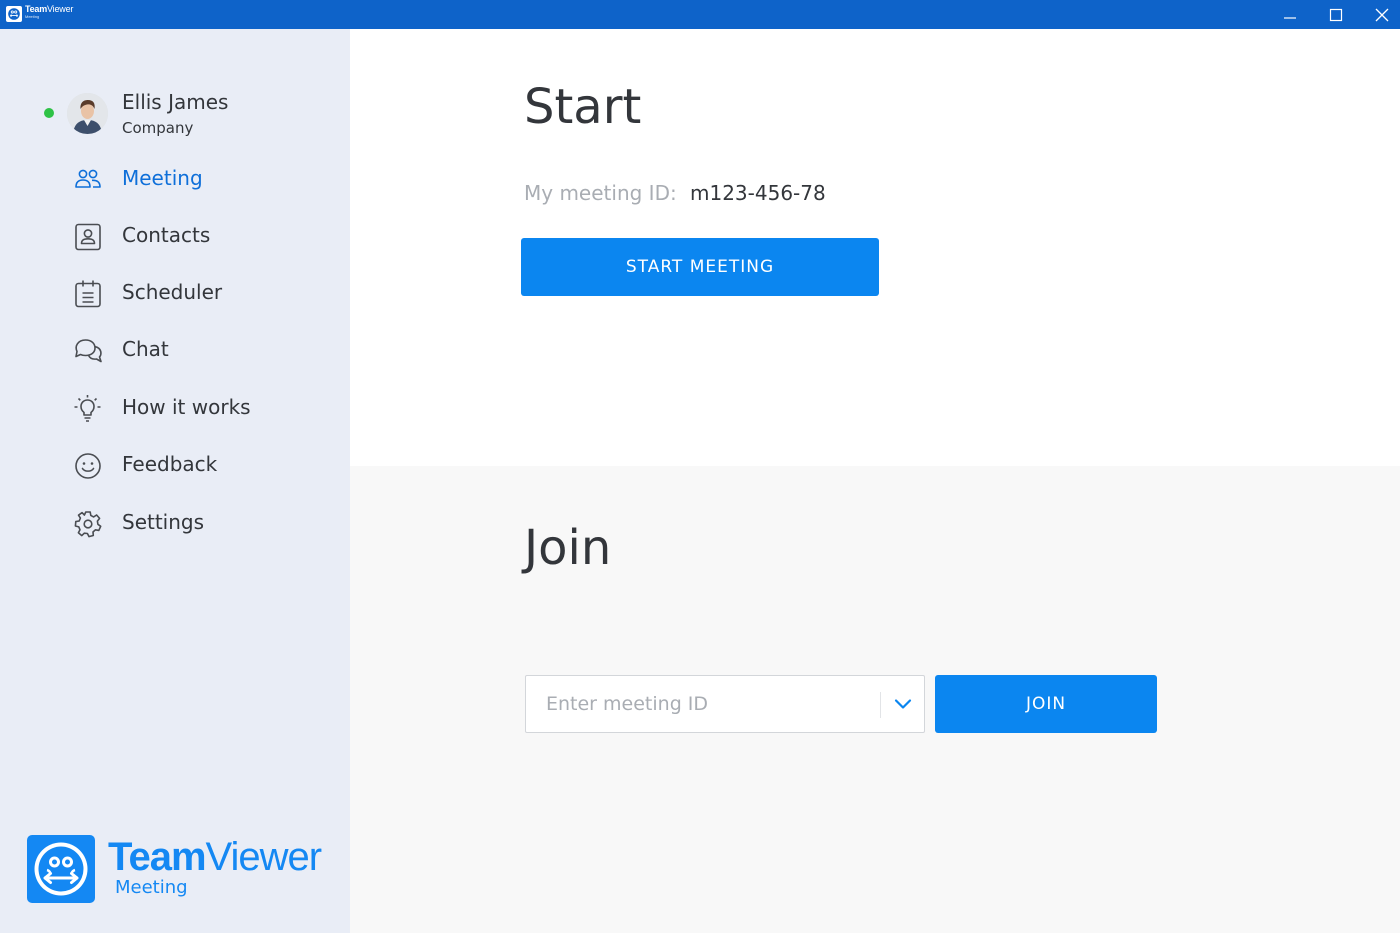 The image size is (1400, 933). What do you see at coordinates (36, 9) in the screenshot?
I see `window-title-team: Team` at bounding box center [36, 9].